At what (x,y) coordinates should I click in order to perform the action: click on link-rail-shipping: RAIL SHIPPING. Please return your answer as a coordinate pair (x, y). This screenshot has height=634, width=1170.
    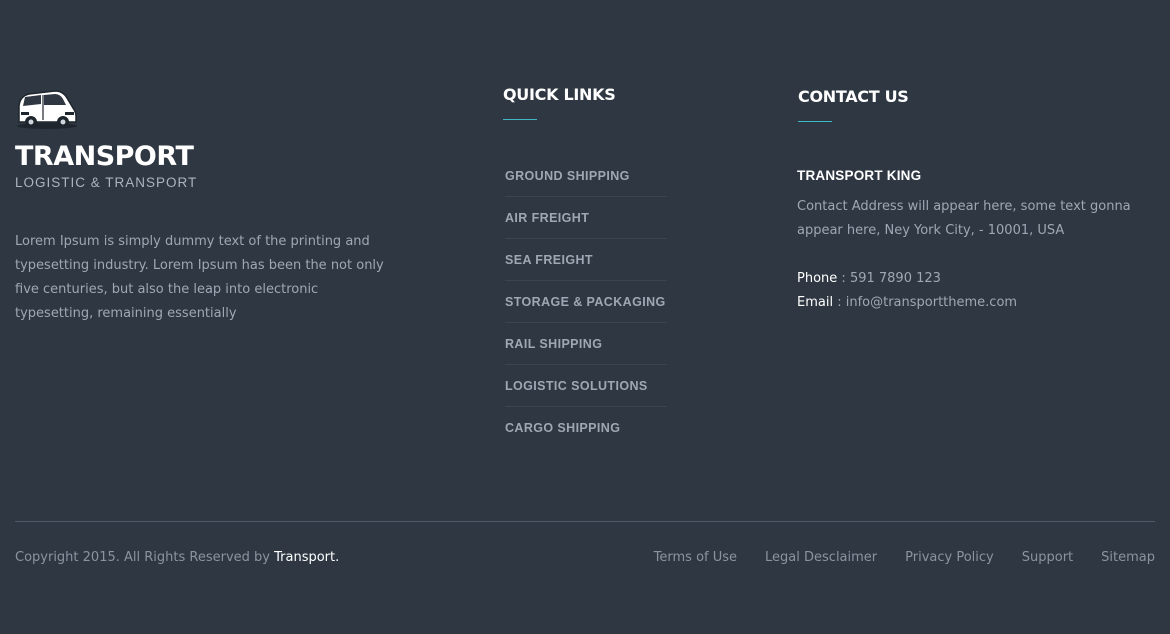
    Looking at the image, I should click on (553, 344).